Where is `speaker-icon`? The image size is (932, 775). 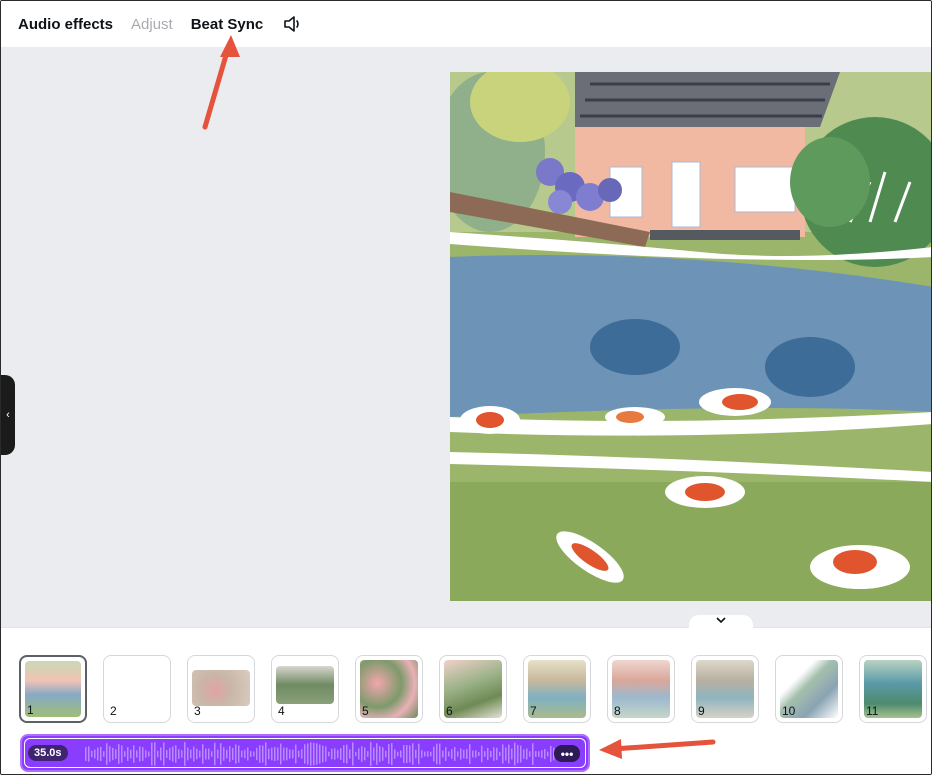
speaker-icon is located at coordinates (293, 24).